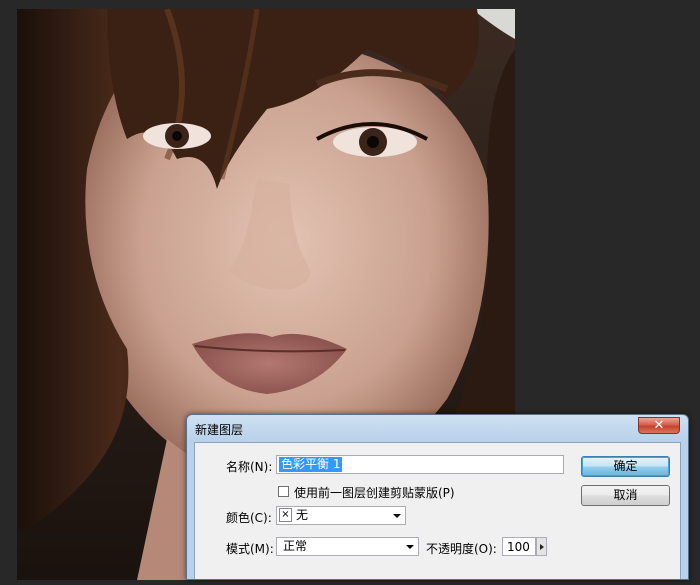  Describe the element at coordinates (625, 495) in the screenshot. I see `cancel-button: 取消` at that location.